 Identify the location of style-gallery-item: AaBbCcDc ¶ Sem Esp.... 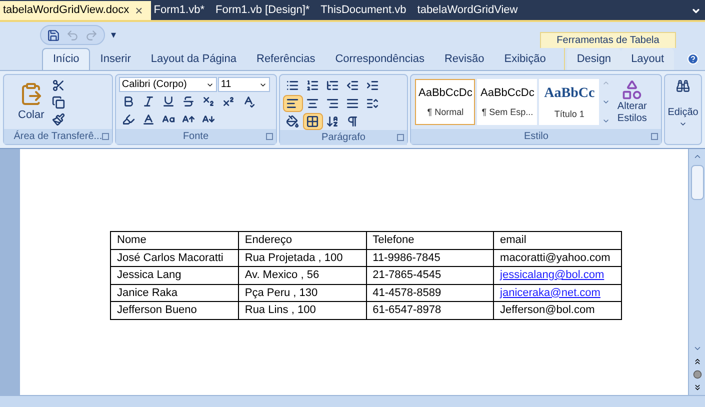
(507, 102).